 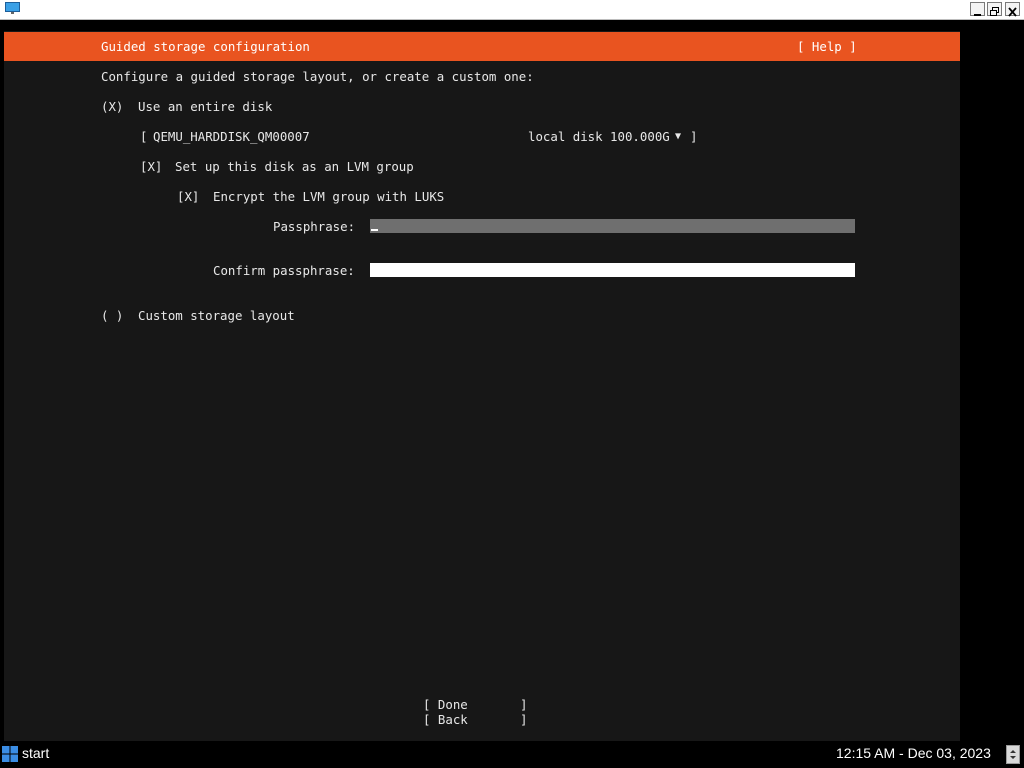 What do you see at coordinates (599, 136) in the screenshot?
I see `disk-select-info: local disk 100.000G` at bounding box center [599, 136].